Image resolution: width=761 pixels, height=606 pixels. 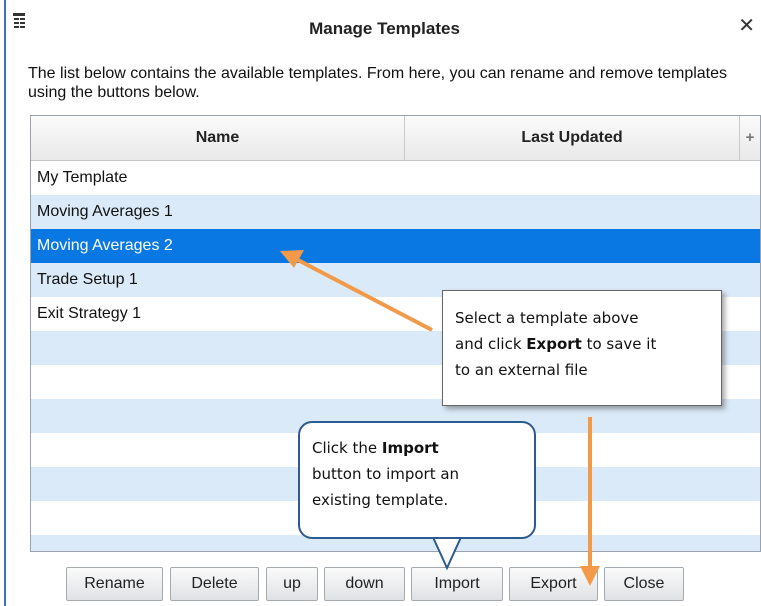 I want to click on export-callout-line2: and click Export to save it, so click(x=556, y=344).